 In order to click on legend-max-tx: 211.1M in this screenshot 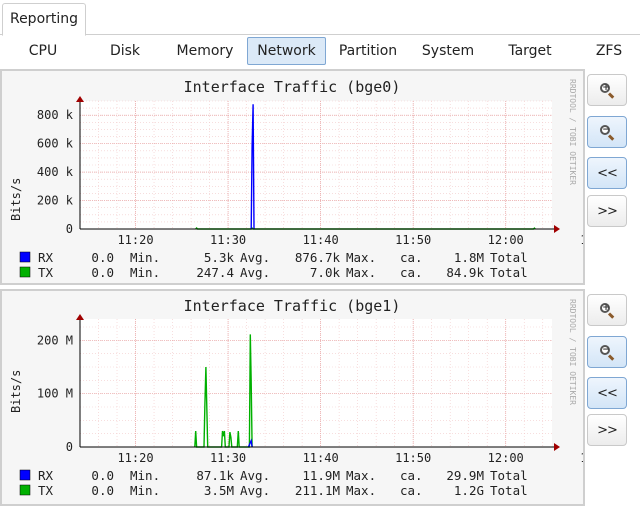, I will do `click(317, 490)`.